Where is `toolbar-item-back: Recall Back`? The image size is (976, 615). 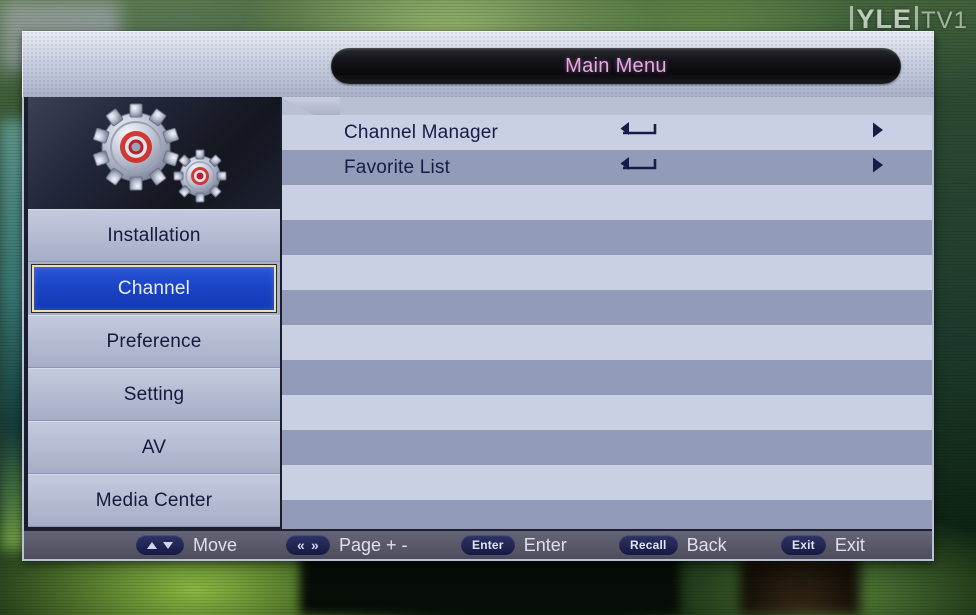 toolbar-item-back: Recall Back is located at coordinates (673, 545).